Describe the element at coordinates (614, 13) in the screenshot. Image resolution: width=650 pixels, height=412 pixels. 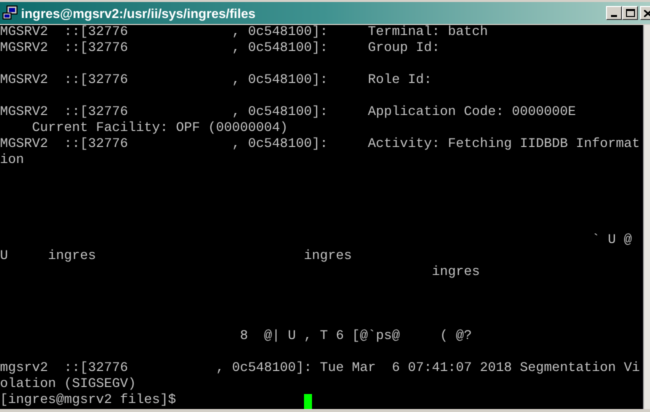
I see `minimize-button` at that location.